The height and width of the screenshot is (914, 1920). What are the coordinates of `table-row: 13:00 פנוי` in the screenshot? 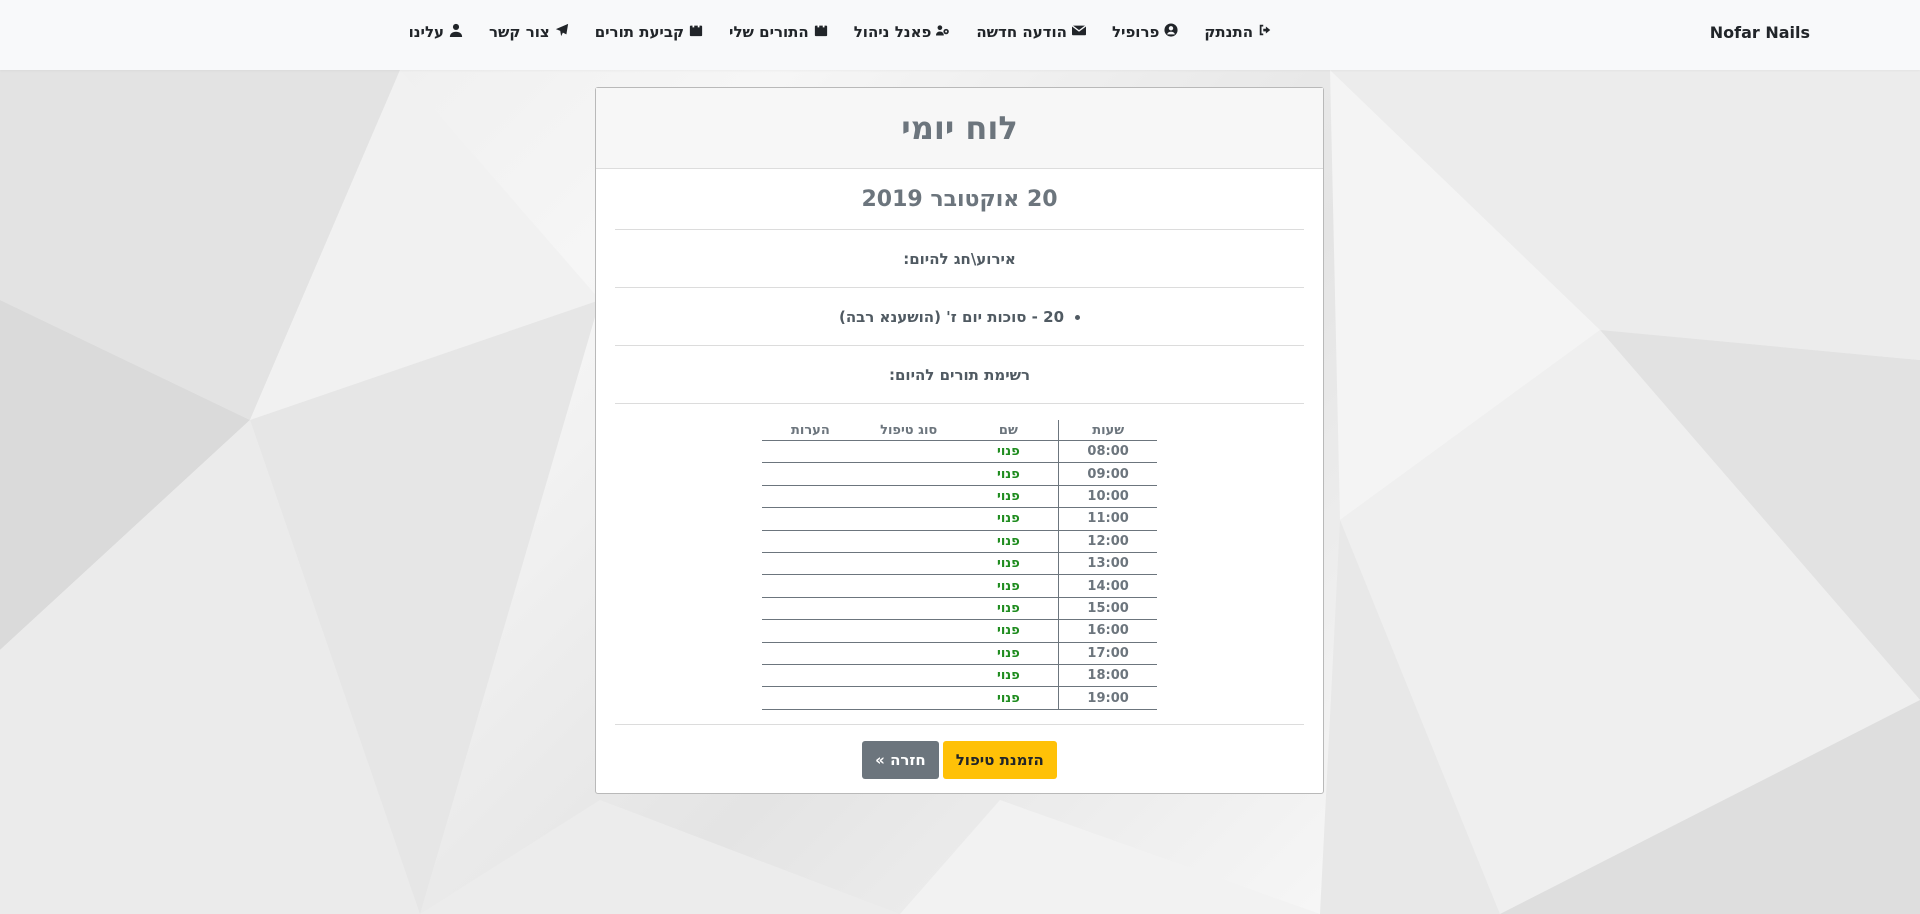 It's located at (959, 564).